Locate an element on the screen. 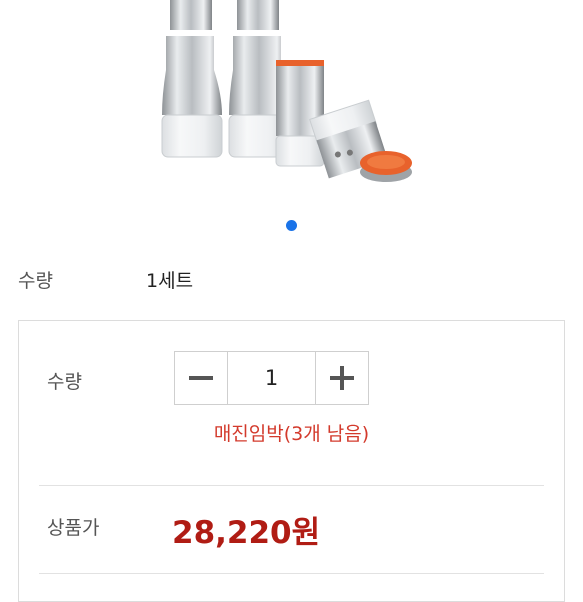 The width and height of the screenshot is (583, 602). decrease-button is located at coordinates (201, 378).